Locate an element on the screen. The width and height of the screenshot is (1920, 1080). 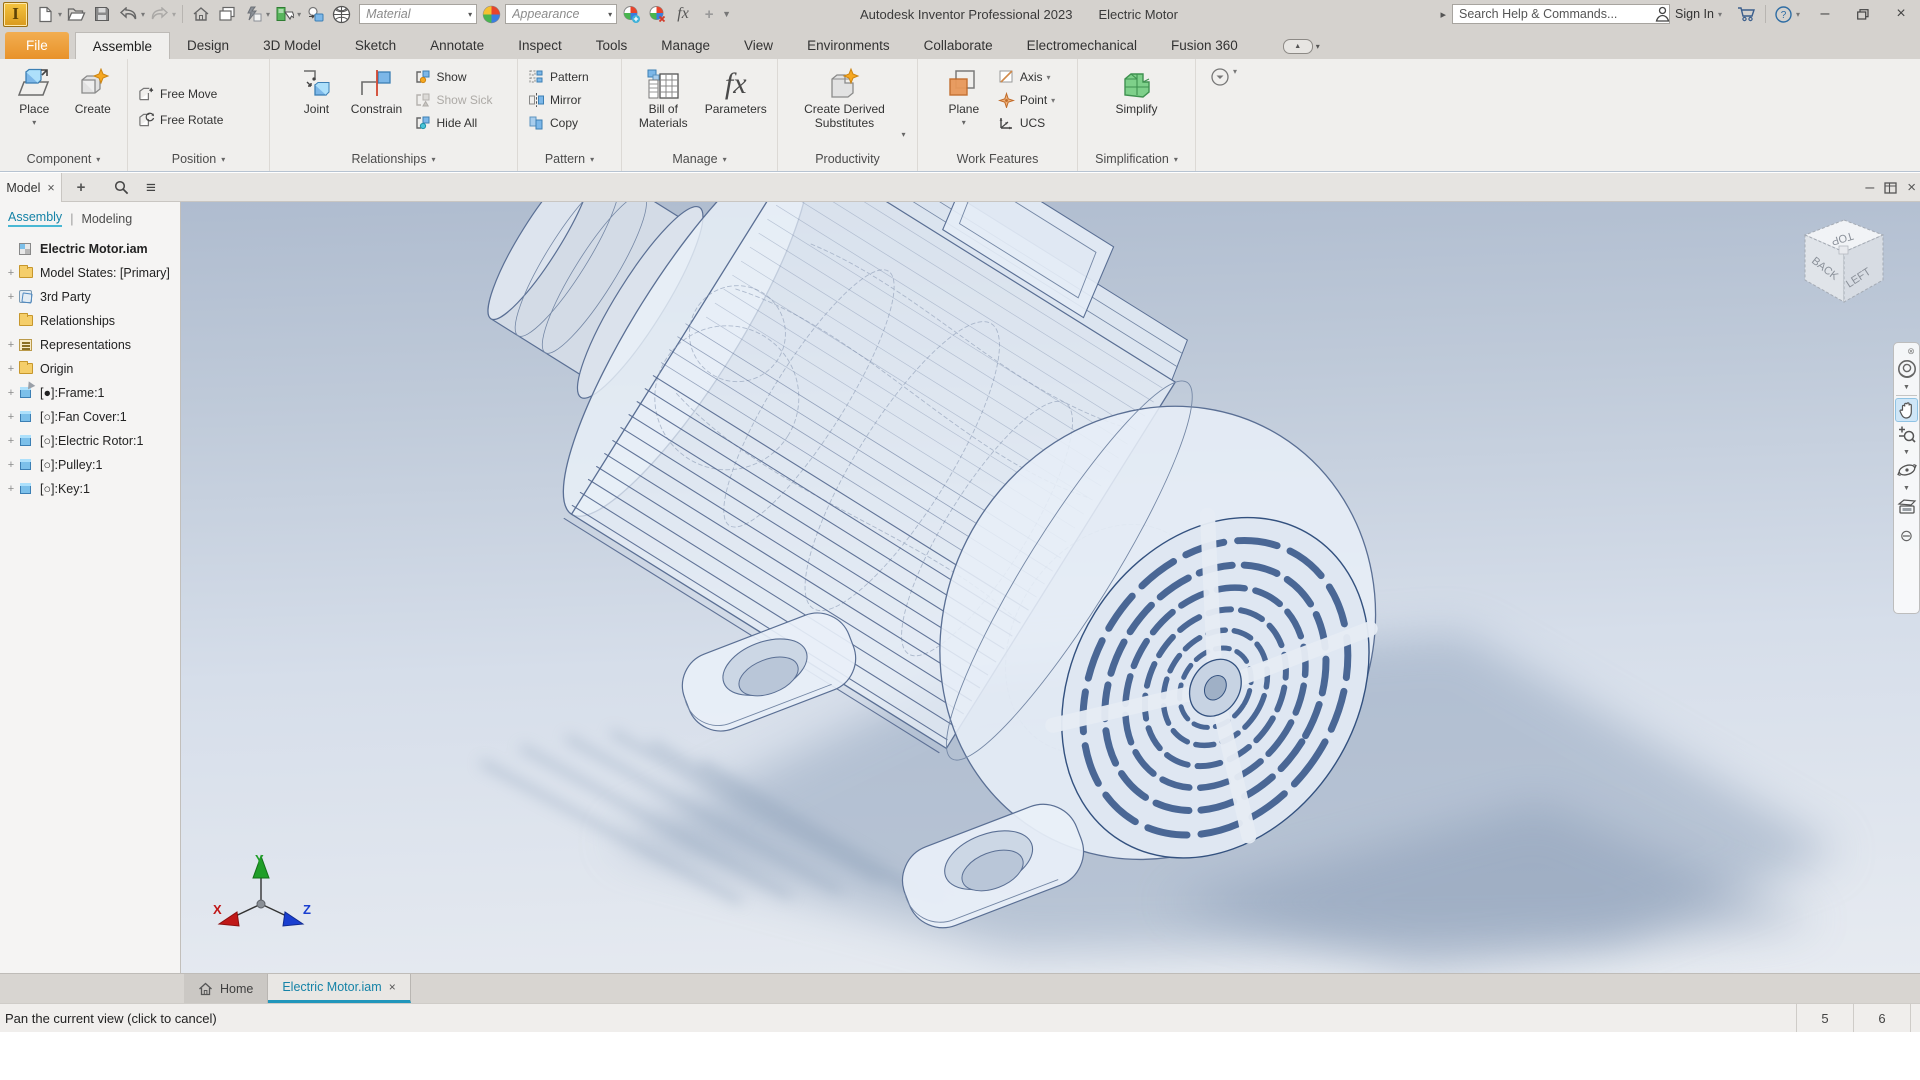
copy-screenshot-button is located at coordinates (227, 14).